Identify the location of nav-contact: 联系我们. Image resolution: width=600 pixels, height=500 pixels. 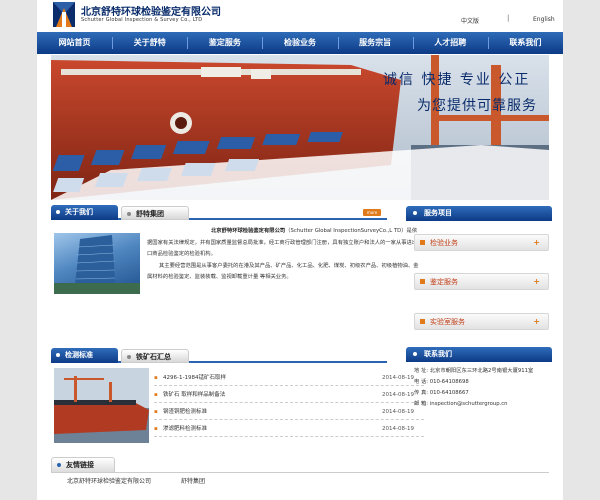
(525, 43).